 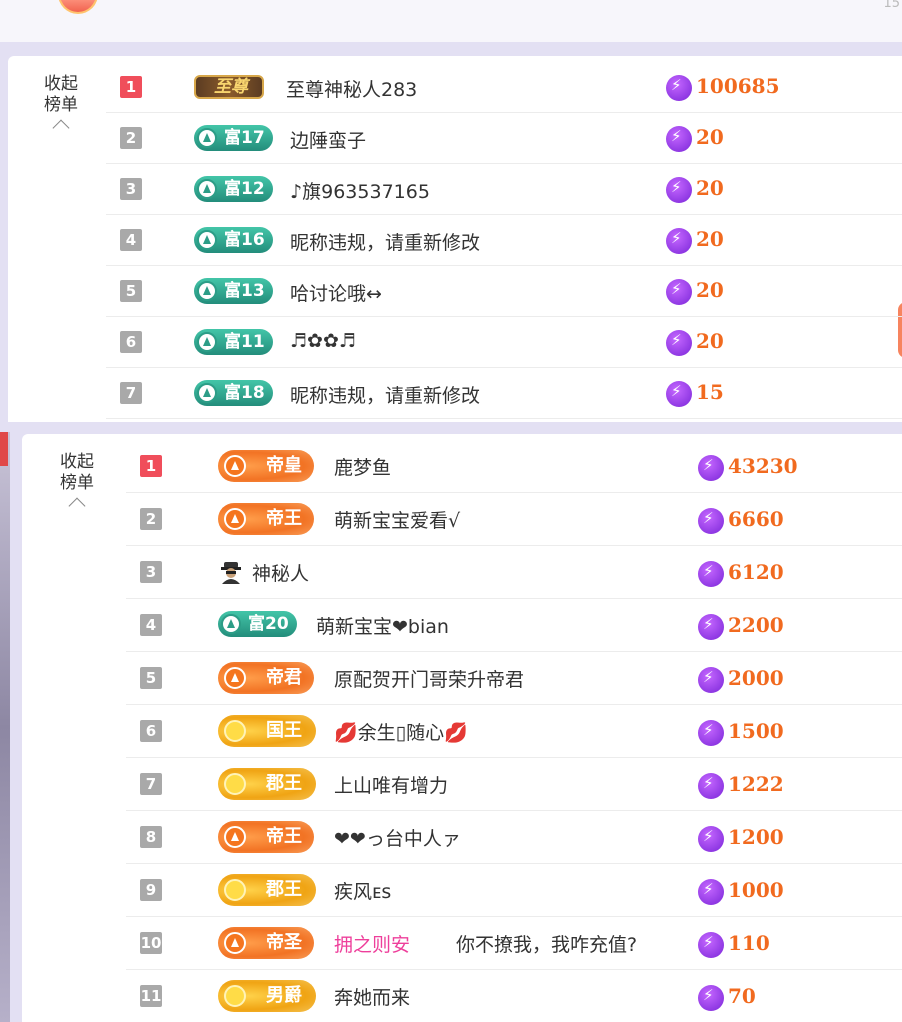 I want to click on level-badge: 男爵, so click(x=267, y=996).